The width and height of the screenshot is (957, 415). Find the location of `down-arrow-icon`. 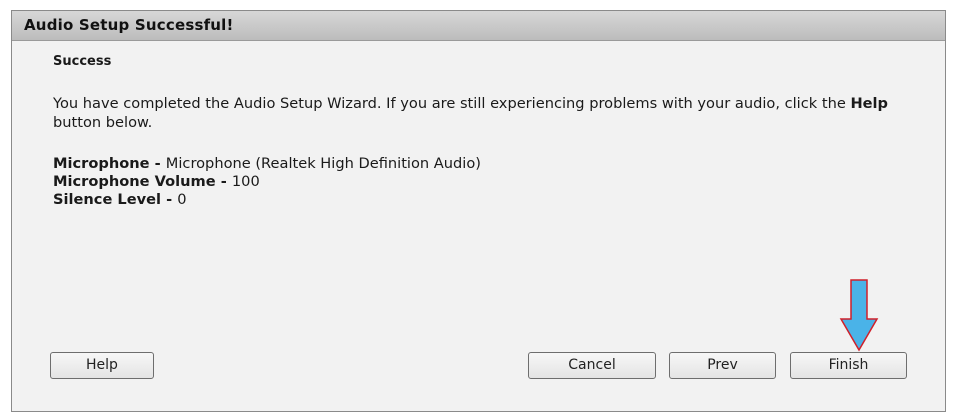

down-arrow-icon is located at coordinates (859, 315).